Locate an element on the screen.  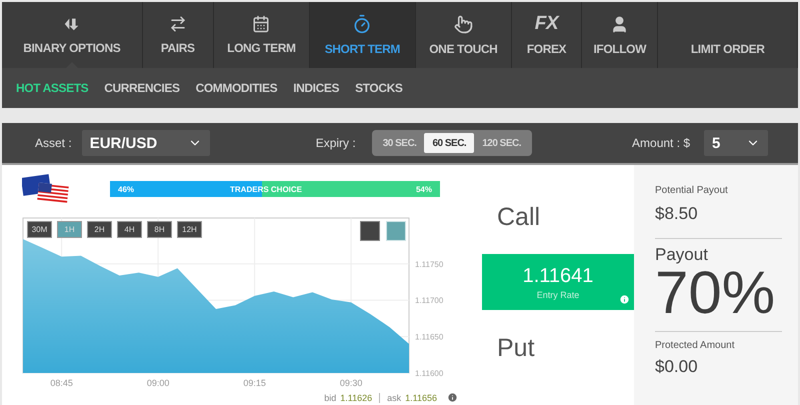
protected-amount-value: $0.00 is located at coordinates (677, 367).